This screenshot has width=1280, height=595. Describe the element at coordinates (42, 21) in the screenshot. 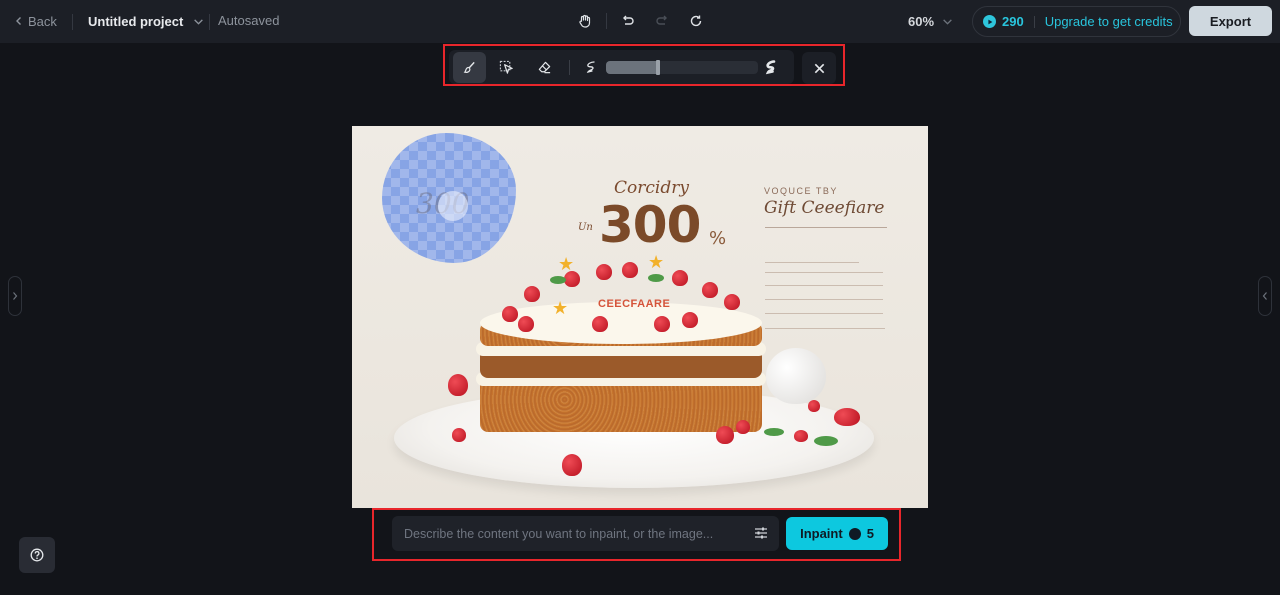

I see `back-label: Back` at that location.